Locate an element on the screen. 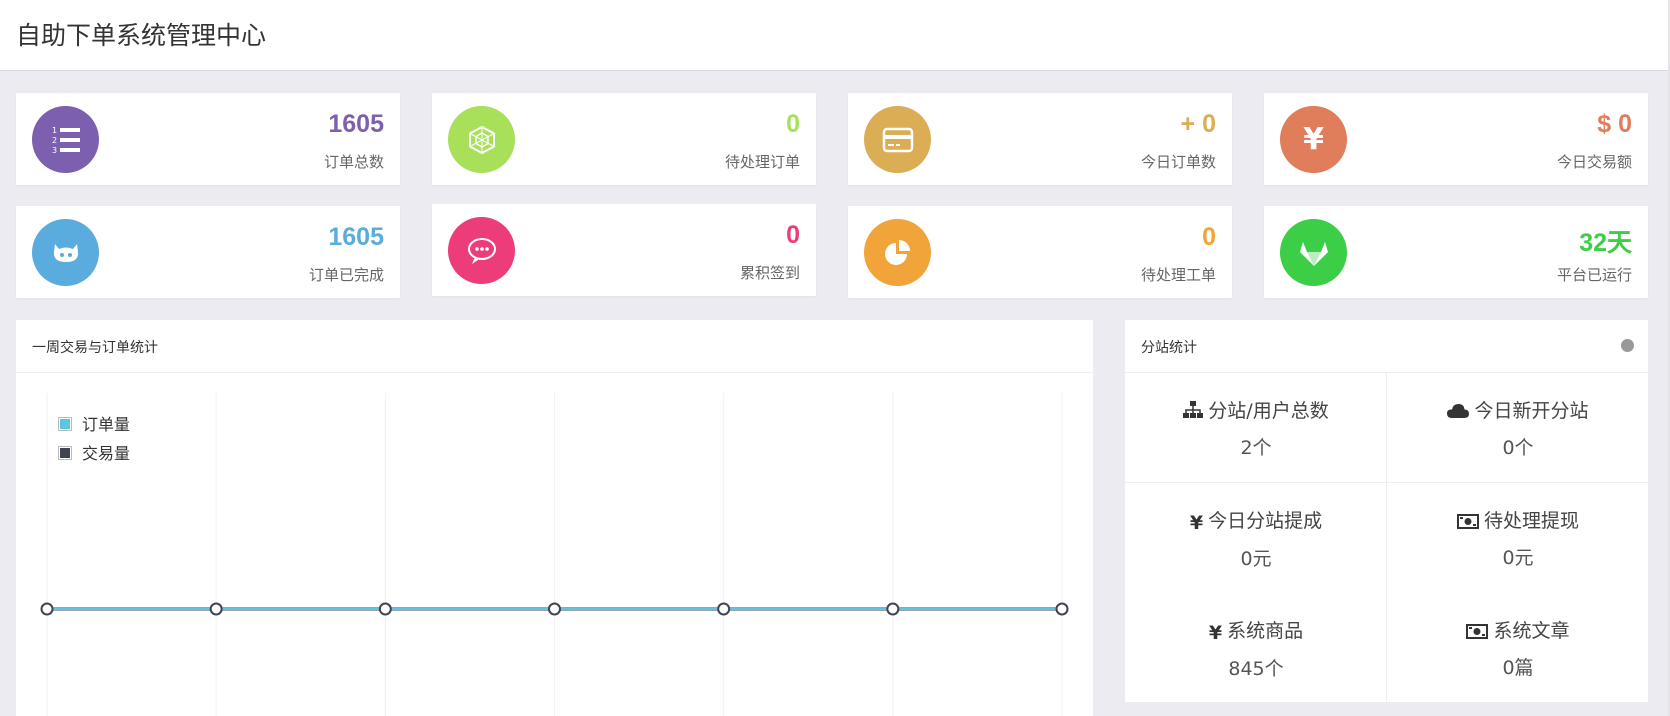  card-label: 今日订单数 is located at coordinates (1178, 162).